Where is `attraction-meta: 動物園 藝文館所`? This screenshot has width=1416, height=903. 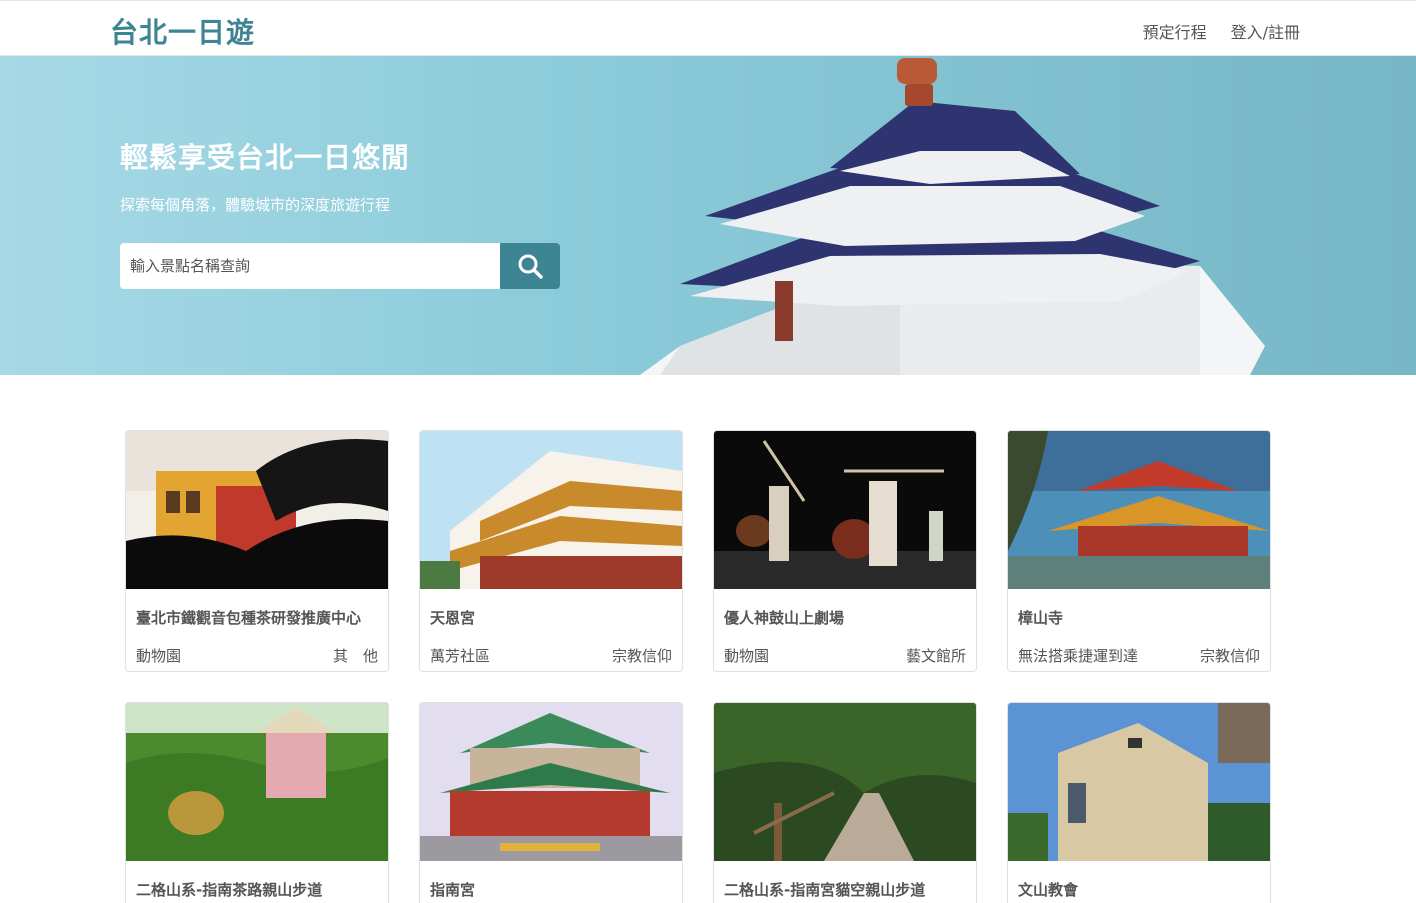 attraction-meta: 動物園 藝文館所 is located at coordinates (845, 655).